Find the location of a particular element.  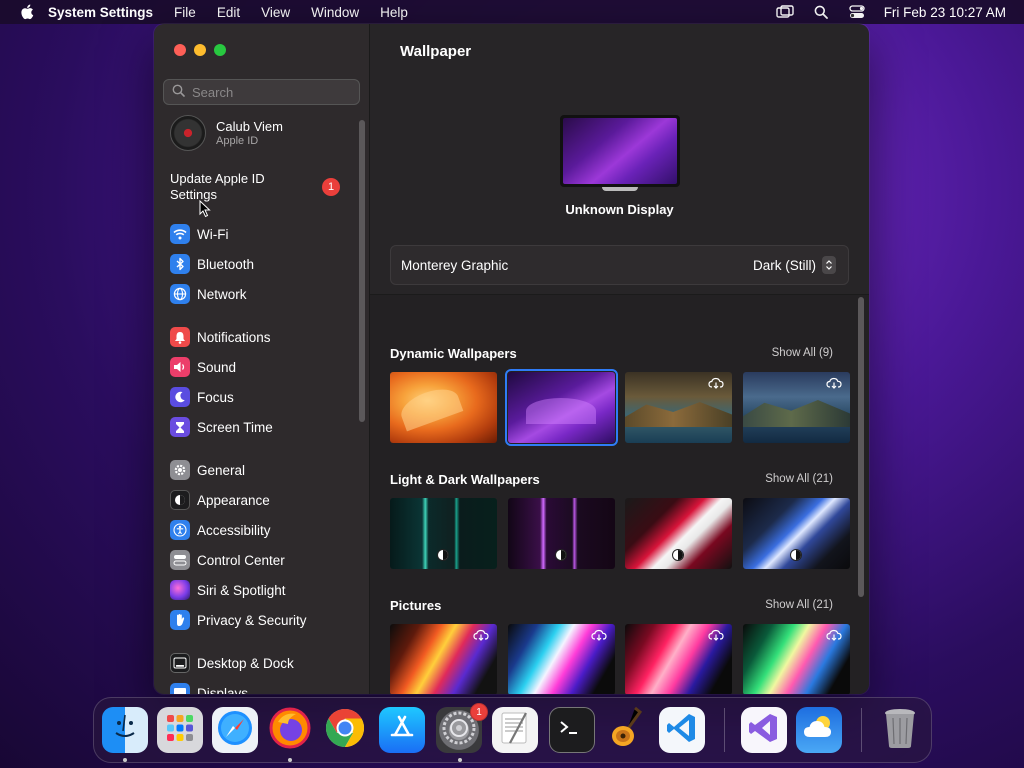

menu-window: Window is located at coordinates (335, 12).